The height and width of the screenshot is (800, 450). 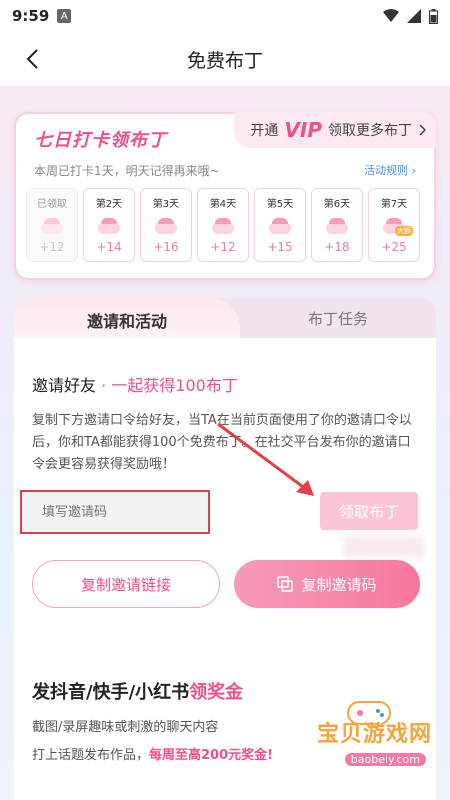 What do you see at coordinates (422, 130) in the screenshot?
I see `chevron-right-icon` at bounding box center [422, 130].